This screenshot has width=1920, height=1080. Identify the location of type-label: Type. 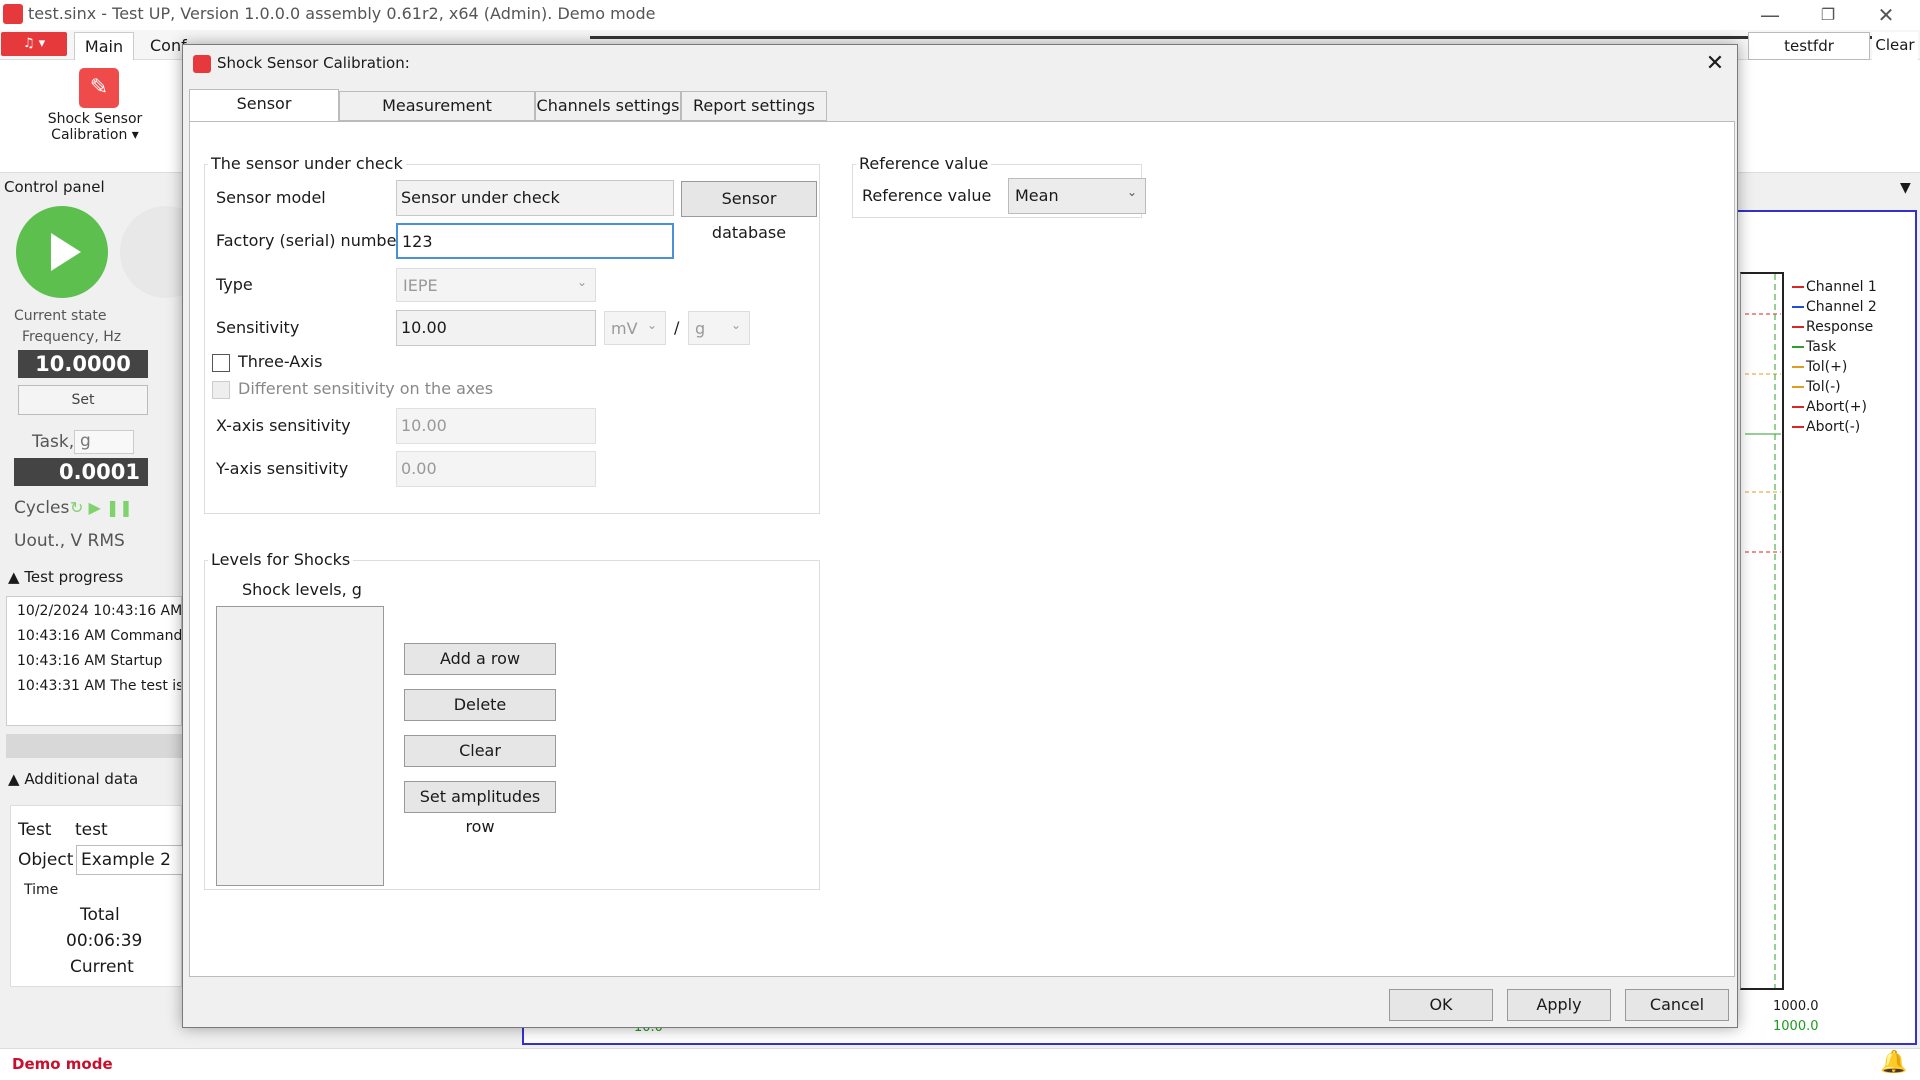
(234, 284).